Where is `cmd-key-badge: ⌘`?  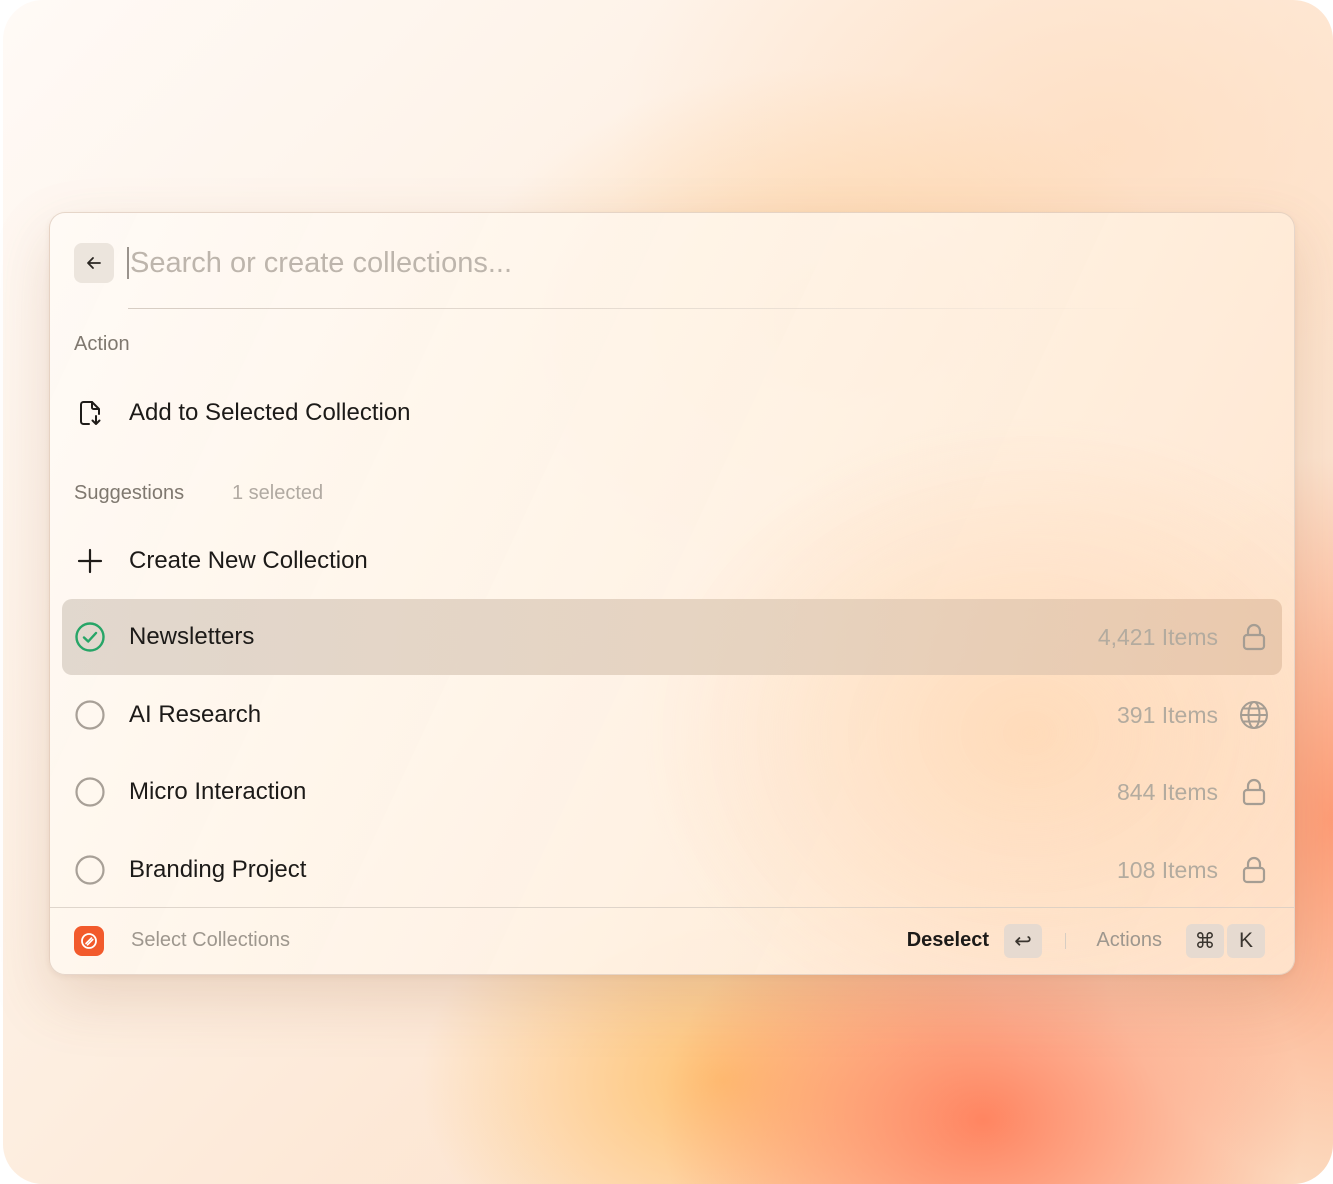
cmd-key-badge: ⌘ is located at coordinates (1205, 941).